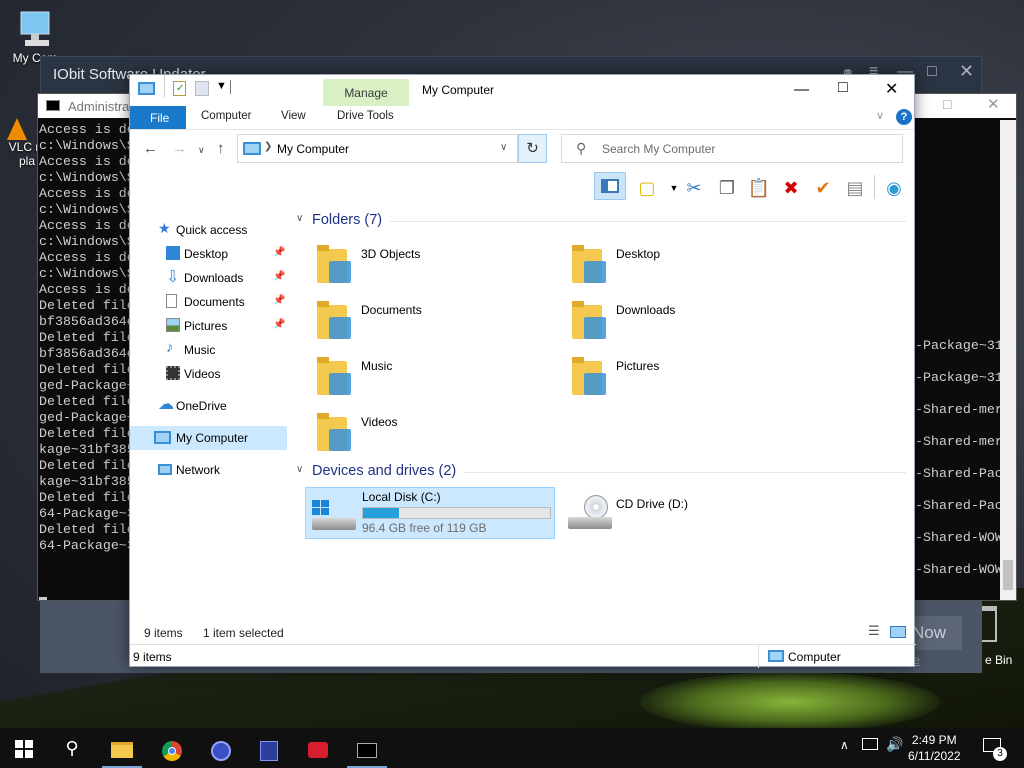 This screenshot has height=768, width=1024. What do you see at coordinates (166, 404) in the screenshot?
I see `cloud-icon: ☁` at bounding box center [166, 404].